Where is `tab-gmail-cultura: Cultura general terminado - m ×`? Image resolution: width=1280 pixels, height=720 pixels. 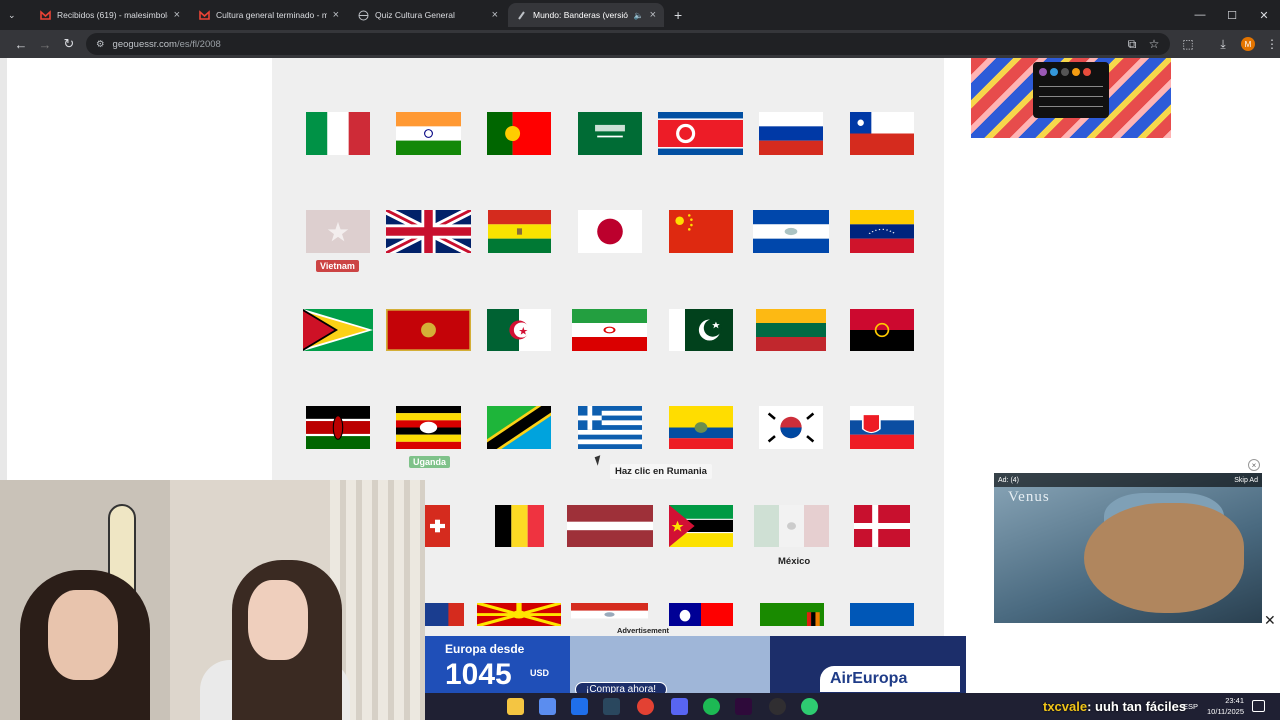
tab-gmail-cultura: Cultura general terminado - m × is located at coordinates (269, 15).